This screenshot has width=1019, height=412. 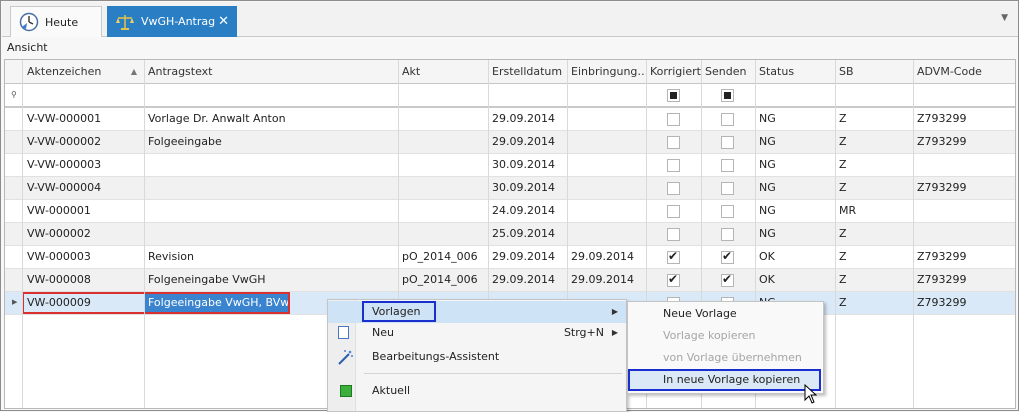 I want to click on filter-korrigiert-checkbox, so click(x=673, y=95).